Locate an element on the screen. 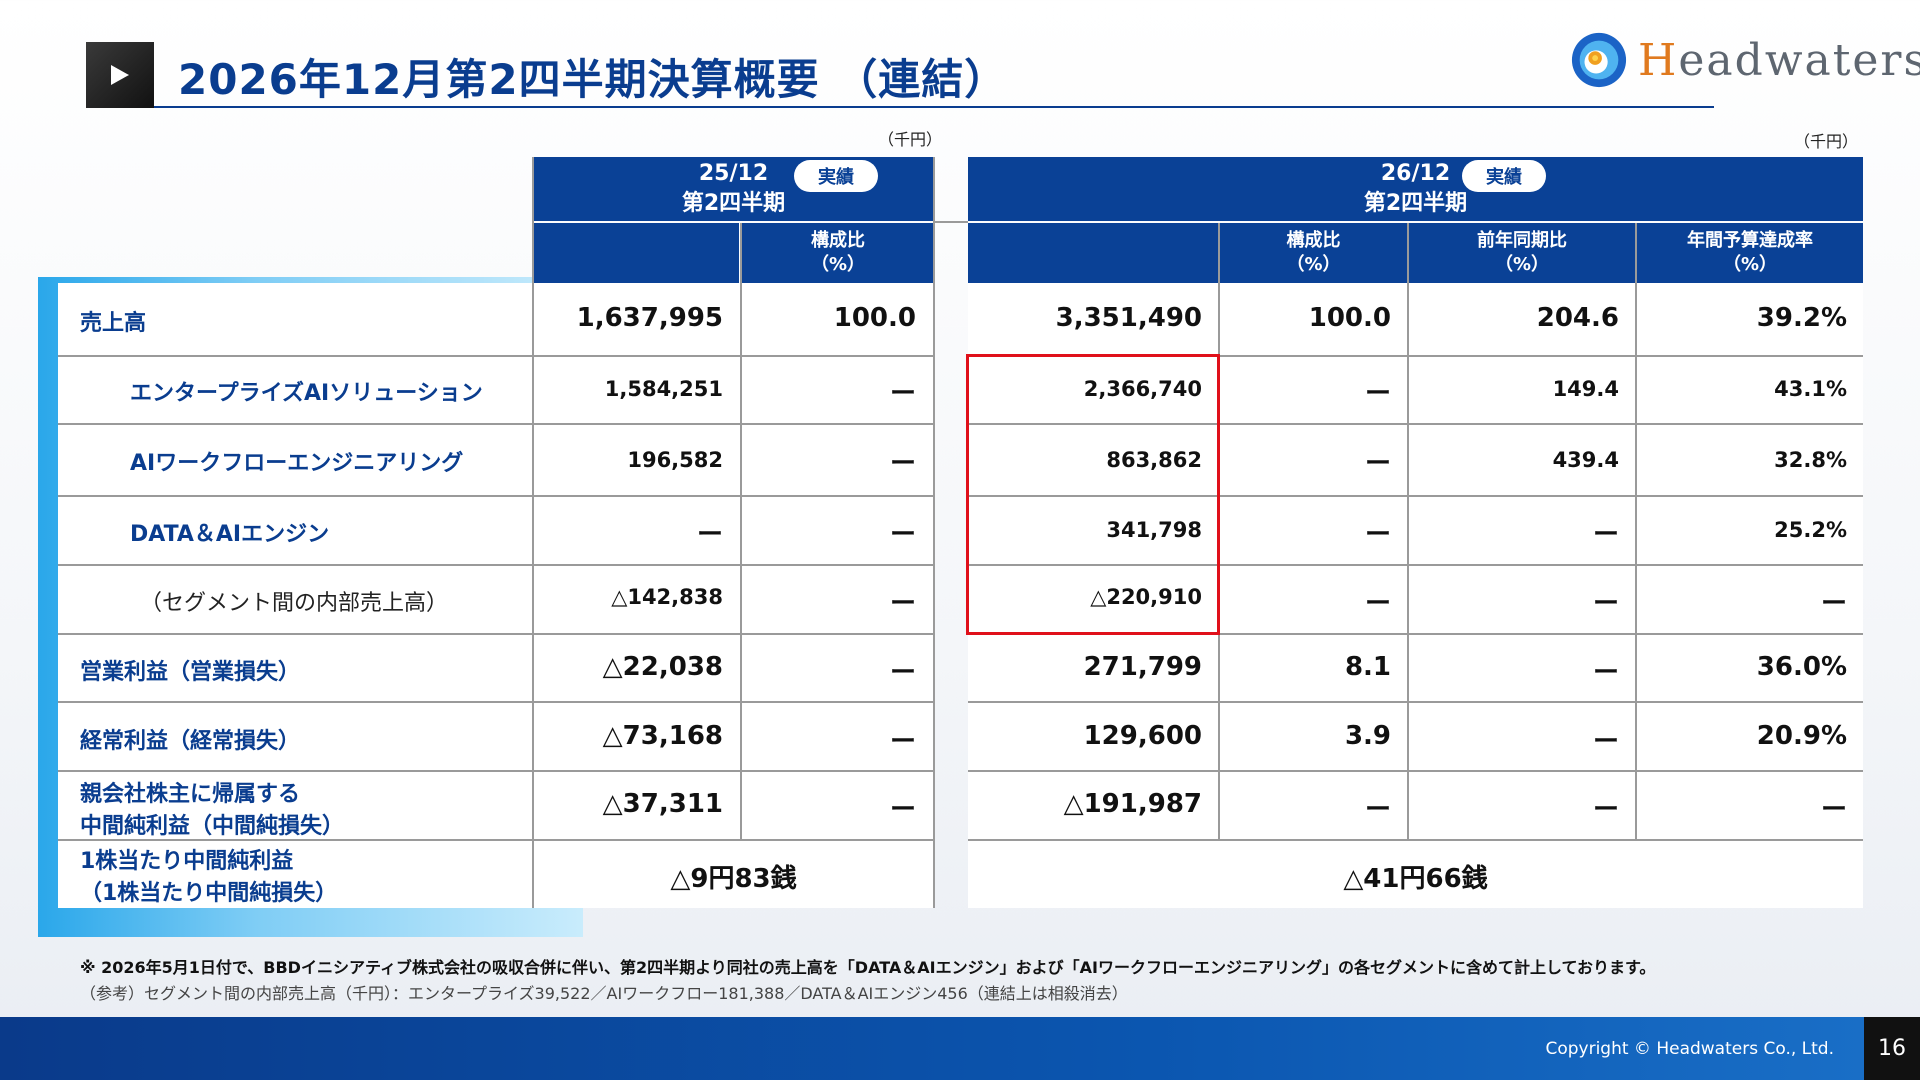 The width and height of the screenshot is (1920, 1080). left-value-cell: △22,038 is located at coordinates (662, 667).